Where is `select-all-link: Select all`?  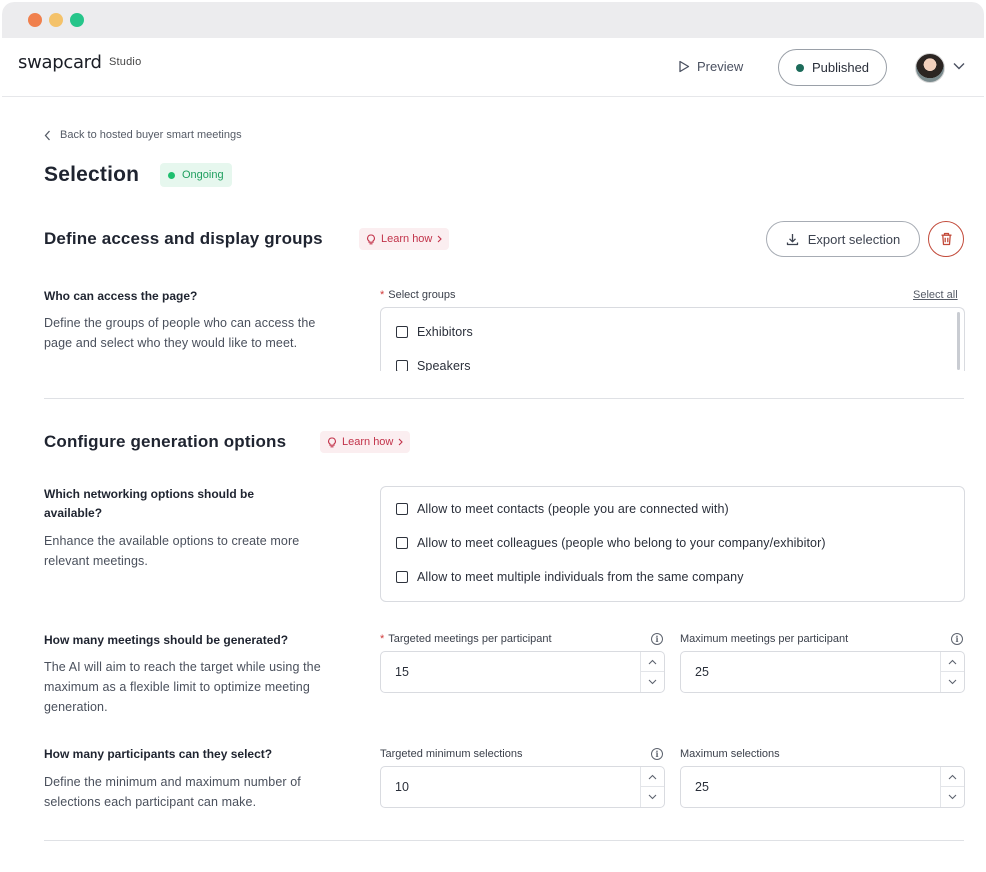 select-all-link: Select all is located at coordinates (935, 295).